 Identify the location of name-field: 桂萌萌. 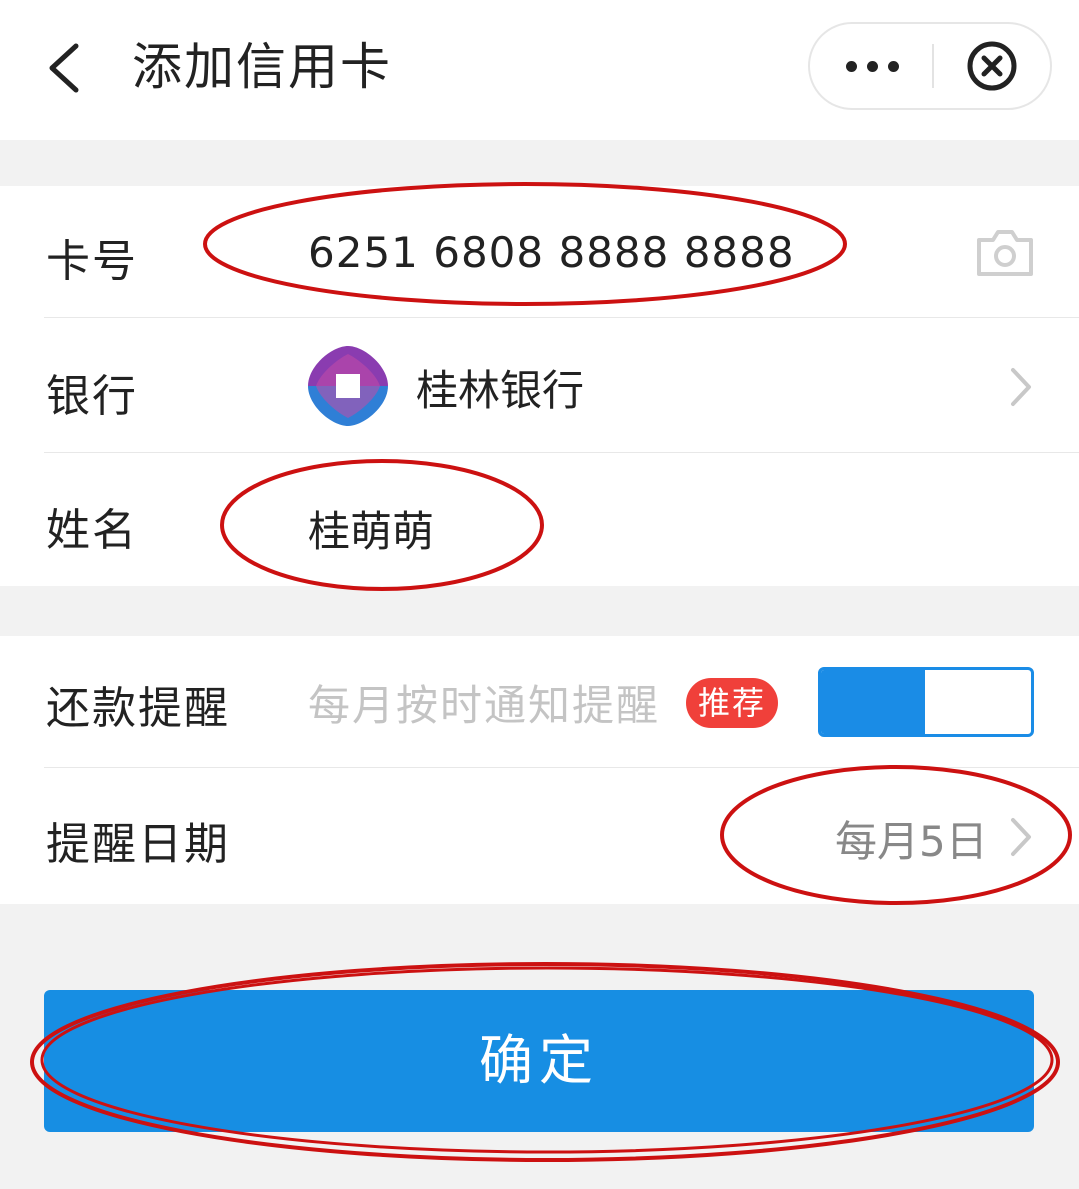
(371, 528).